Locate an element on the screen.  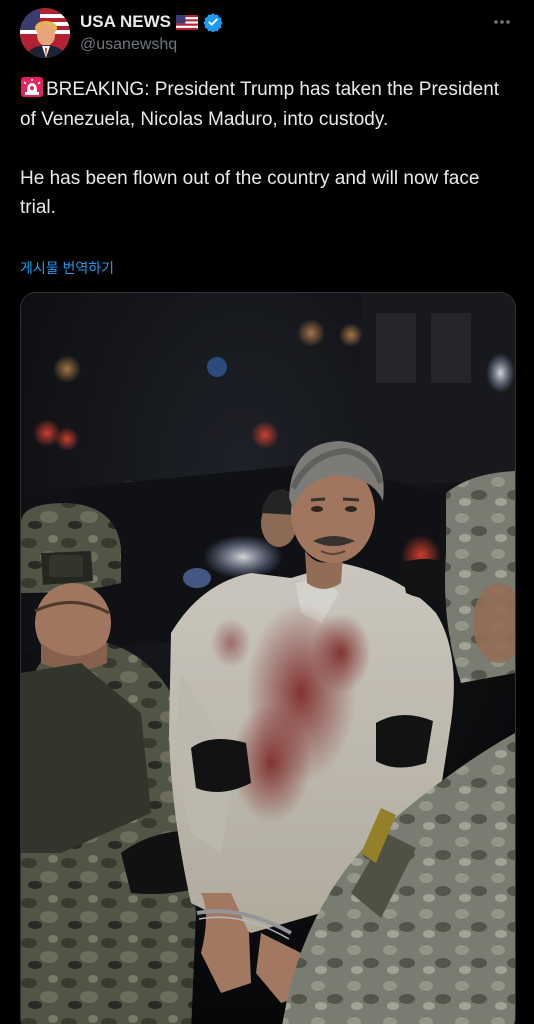
display-name-row: USA NEWS is located at coordinates (151, 22).